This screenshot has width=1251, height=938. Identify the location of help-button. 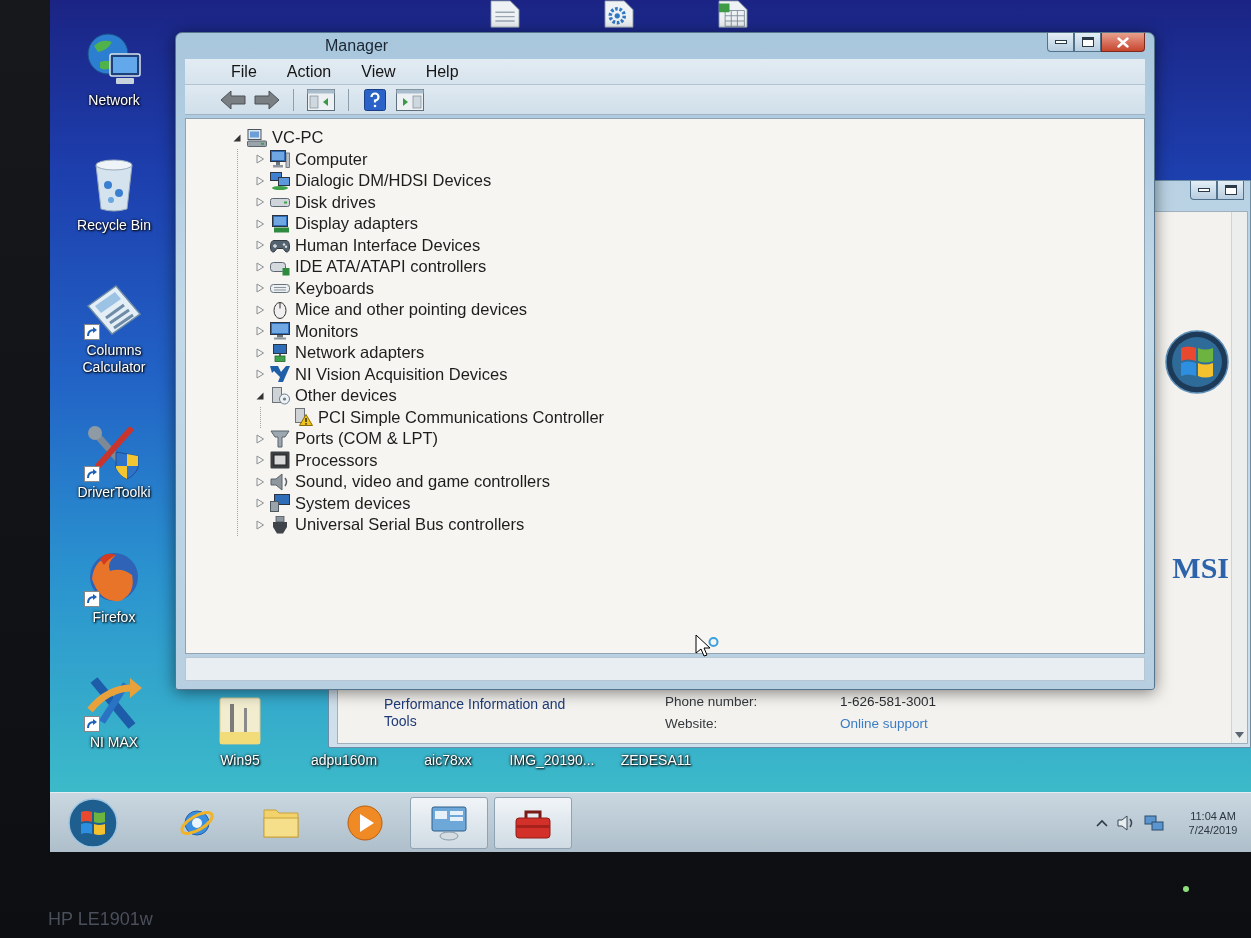
(375, 99).